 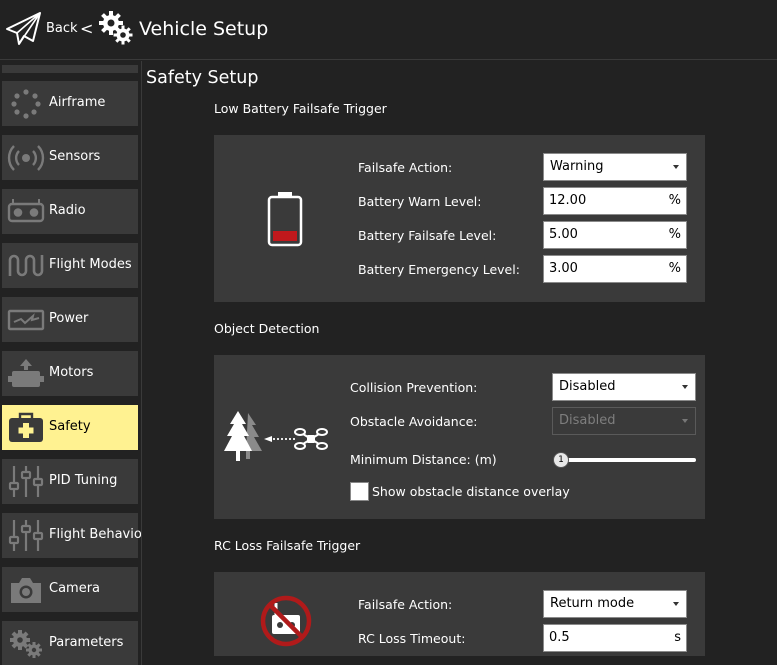 I want to click on field-value: 0.5, so click(x=559, y=637).